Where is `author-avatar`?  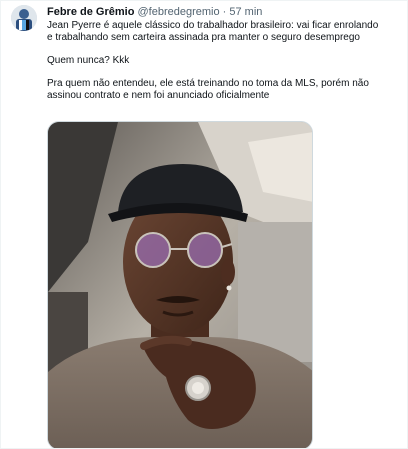 author-avatar is located at coordinates (24, 18).